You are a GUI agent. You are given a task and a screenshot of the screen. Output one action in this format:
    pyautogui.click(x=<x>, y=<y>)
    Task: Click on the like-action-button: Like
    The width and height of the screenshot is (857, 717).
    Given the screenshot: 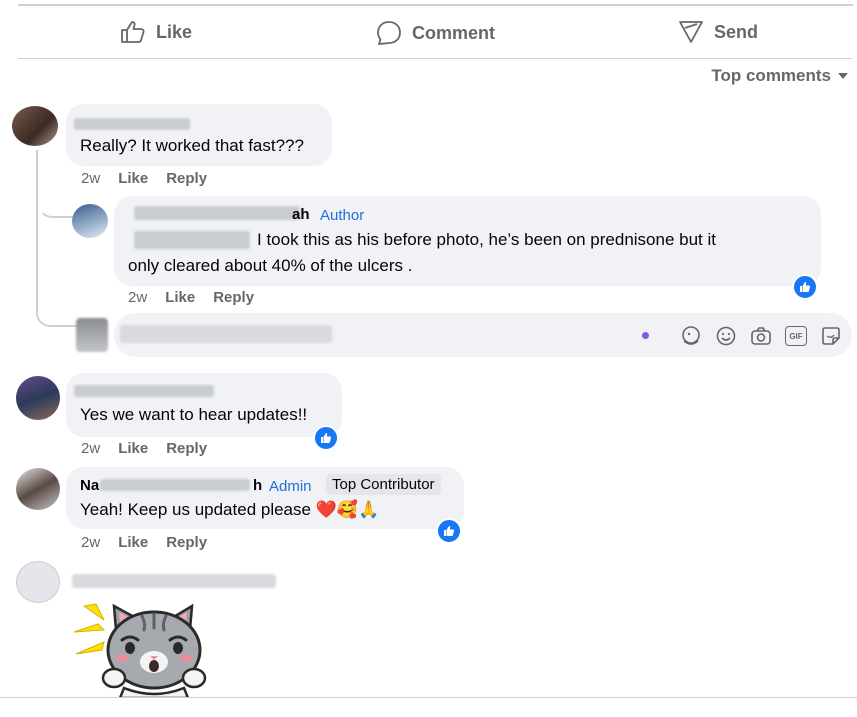 What is the action you would take?
    pyautogui.click(x=156, y=32)
    